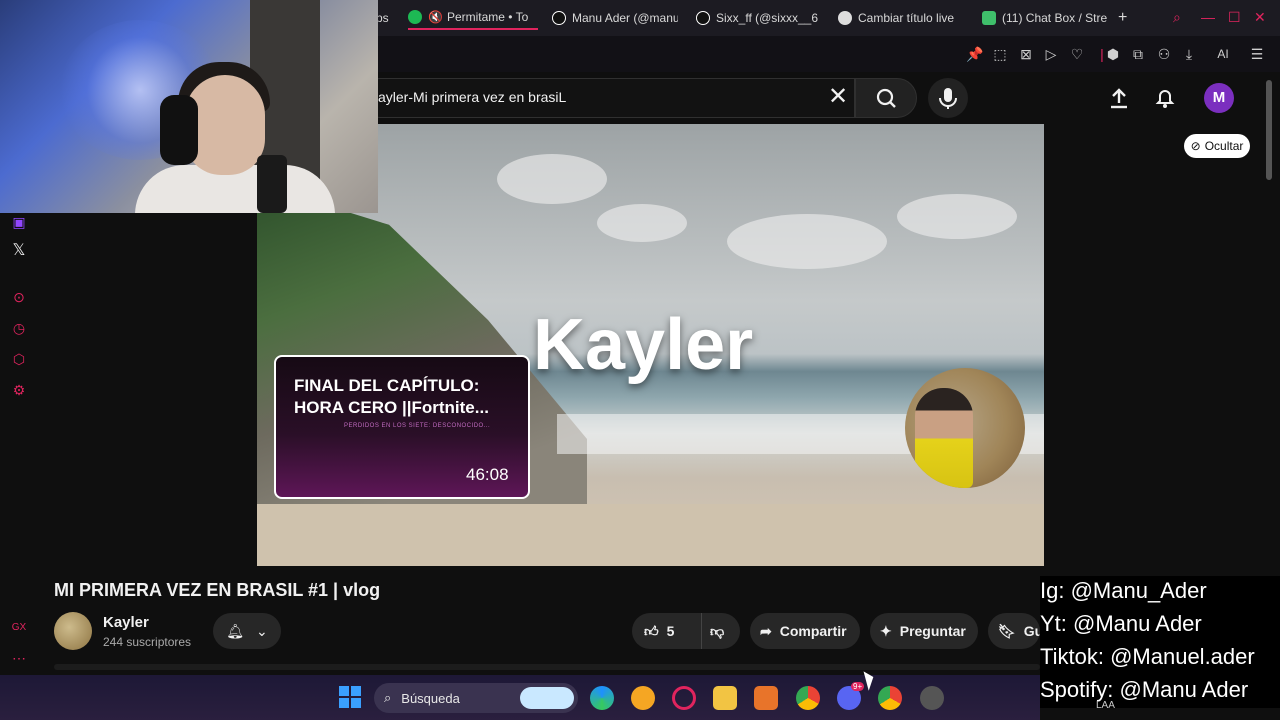 The height and width of the screenshot is (720, 1280). What do you see at coordinates (670, 631) in the screenshot?
I see `like-count: 5` at bounding box center [670, 631].